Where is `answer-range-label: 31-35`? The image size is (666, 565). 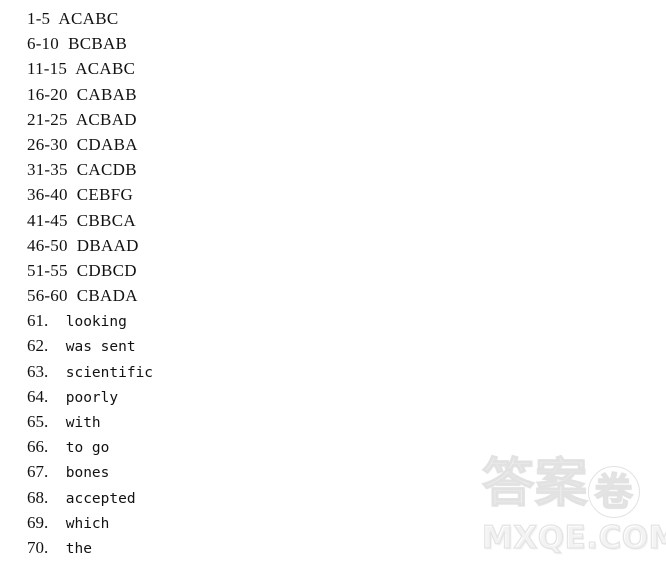
answer-range-label: 31-35 is located at coordinates (47, 170).